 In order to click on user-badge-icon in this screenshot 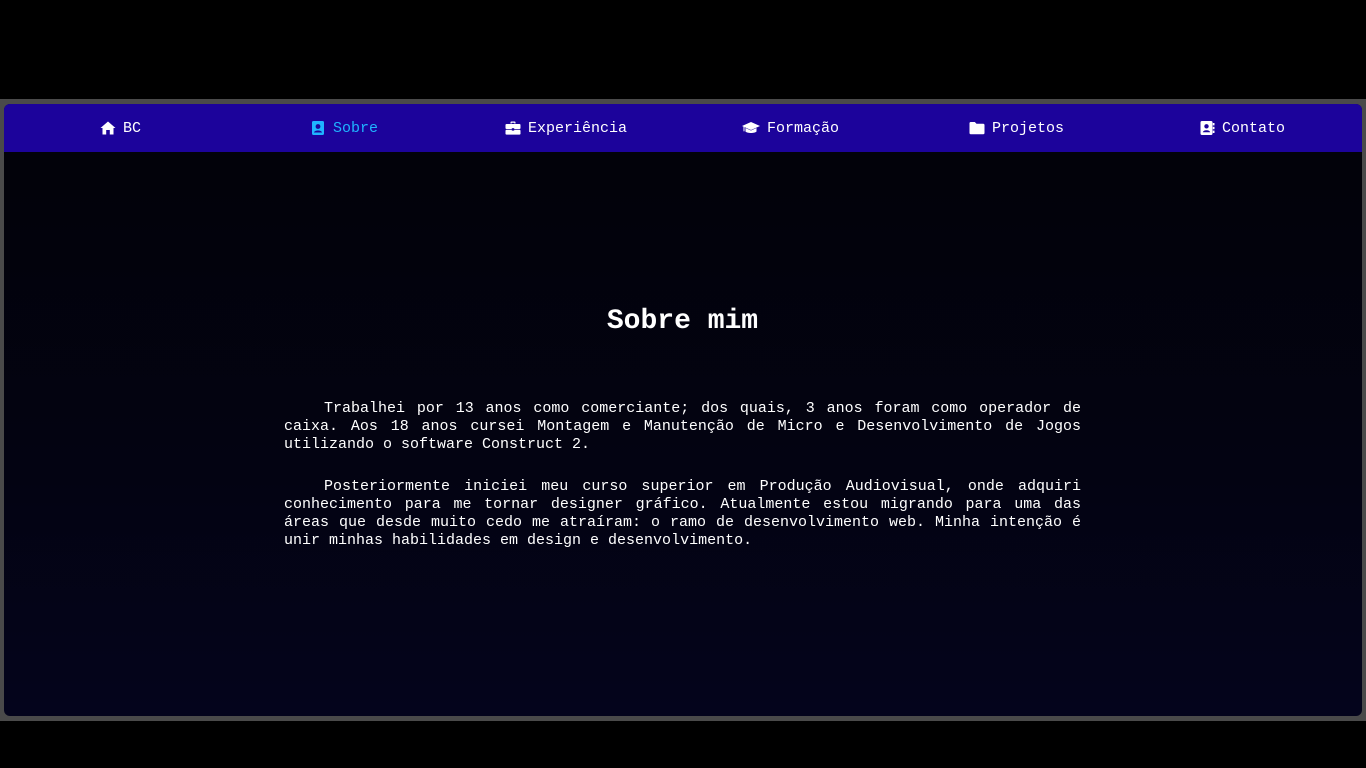, I will do `click(318, 128)`.